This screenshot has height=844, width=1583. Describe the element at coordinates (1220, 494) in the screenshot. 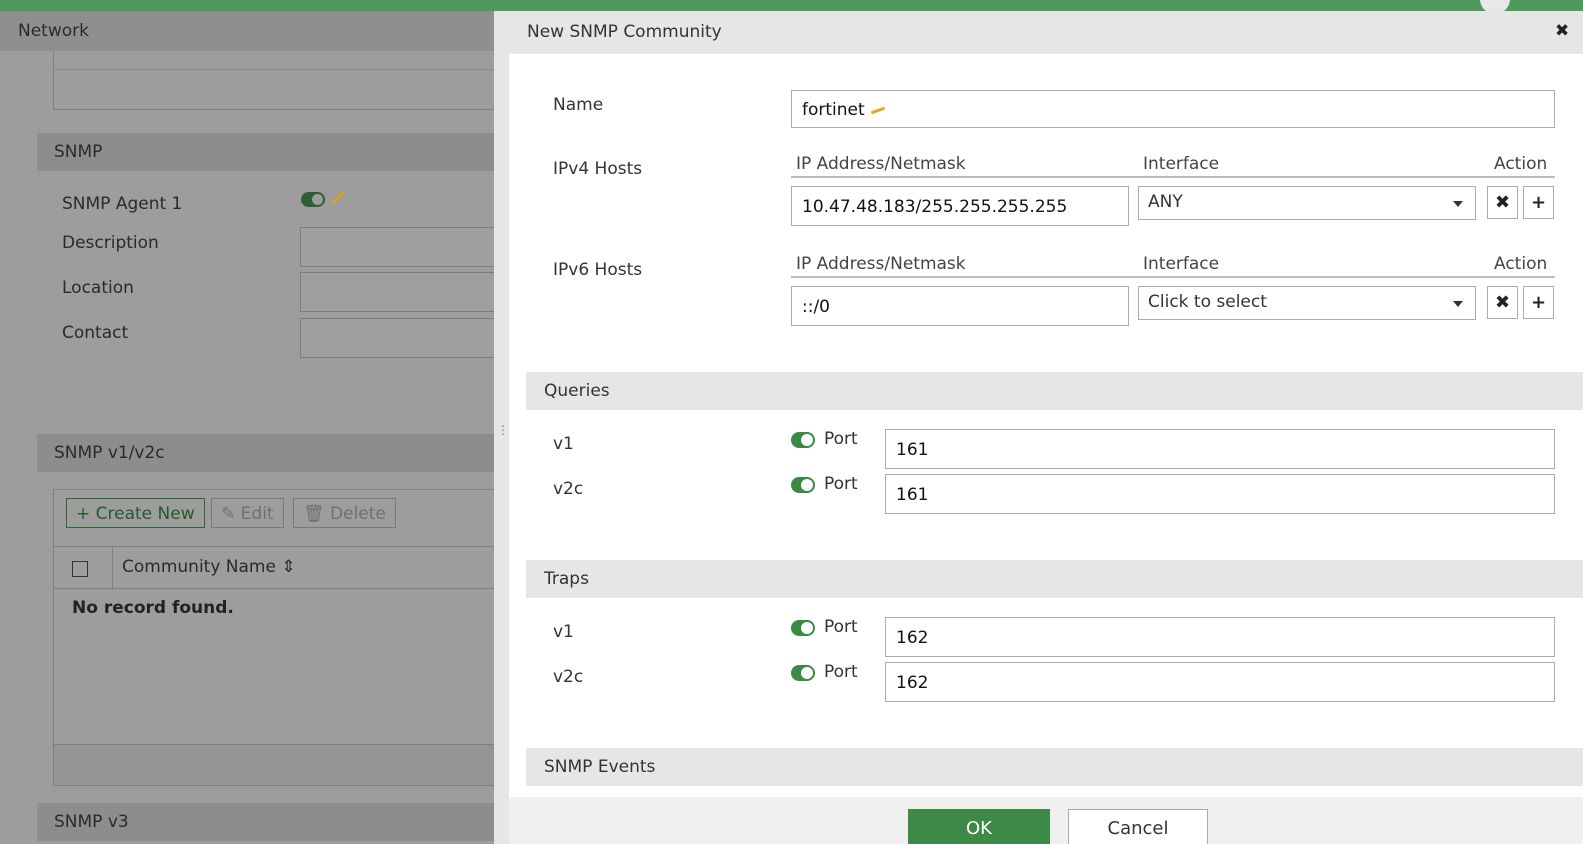

I see `queries-v2c-port-input: 161` at that location.